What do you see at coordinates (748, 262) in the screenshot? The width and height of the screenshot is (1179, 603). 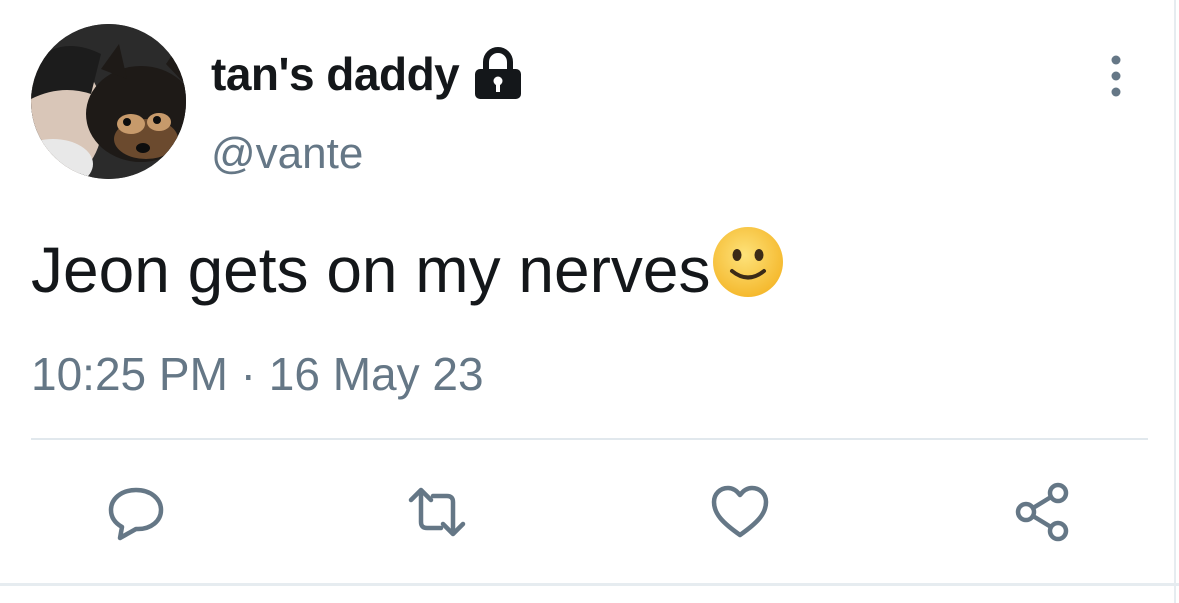 I see `slightly-smiling-face-icon` at bounding box center [748, 262].